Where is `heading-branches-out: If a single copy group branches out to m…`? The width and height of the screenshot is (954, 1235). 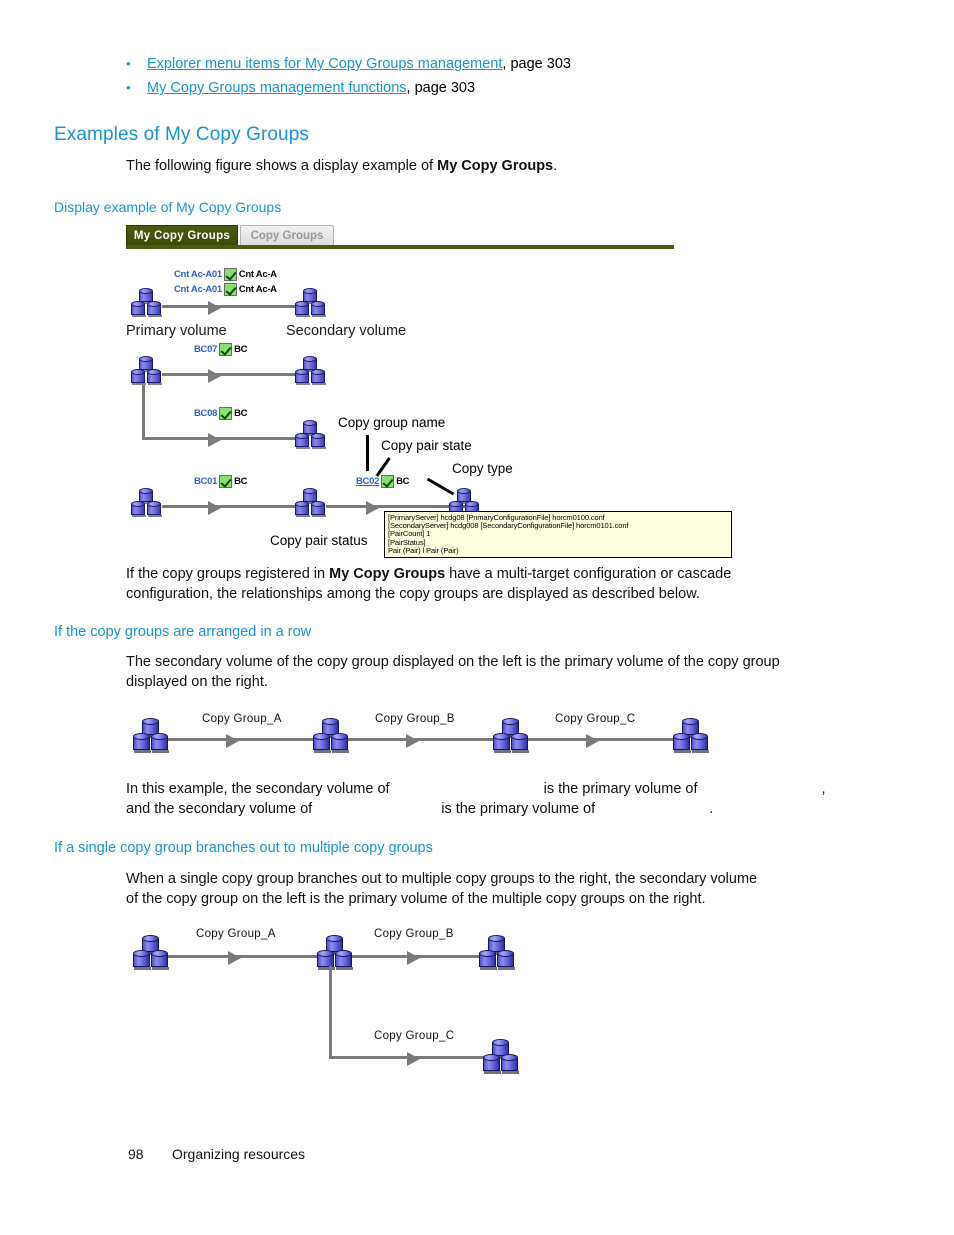 heading-branches-out: If a single copy group branches out to m… is located at coordinates (243, 848).